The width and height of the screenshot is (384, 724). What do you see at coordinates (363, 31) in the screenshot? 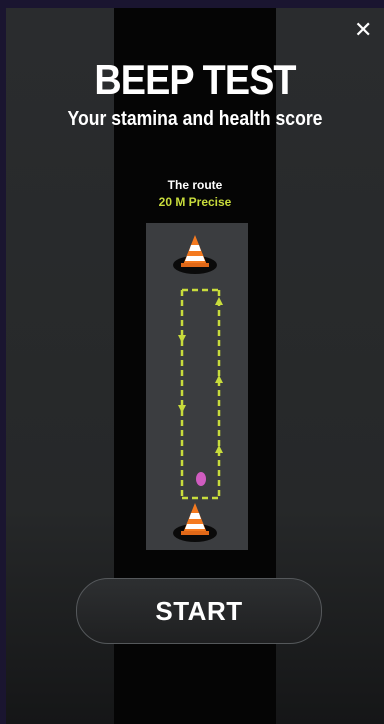
I see `close-icon: ✕` at bounding box center [363, 31].